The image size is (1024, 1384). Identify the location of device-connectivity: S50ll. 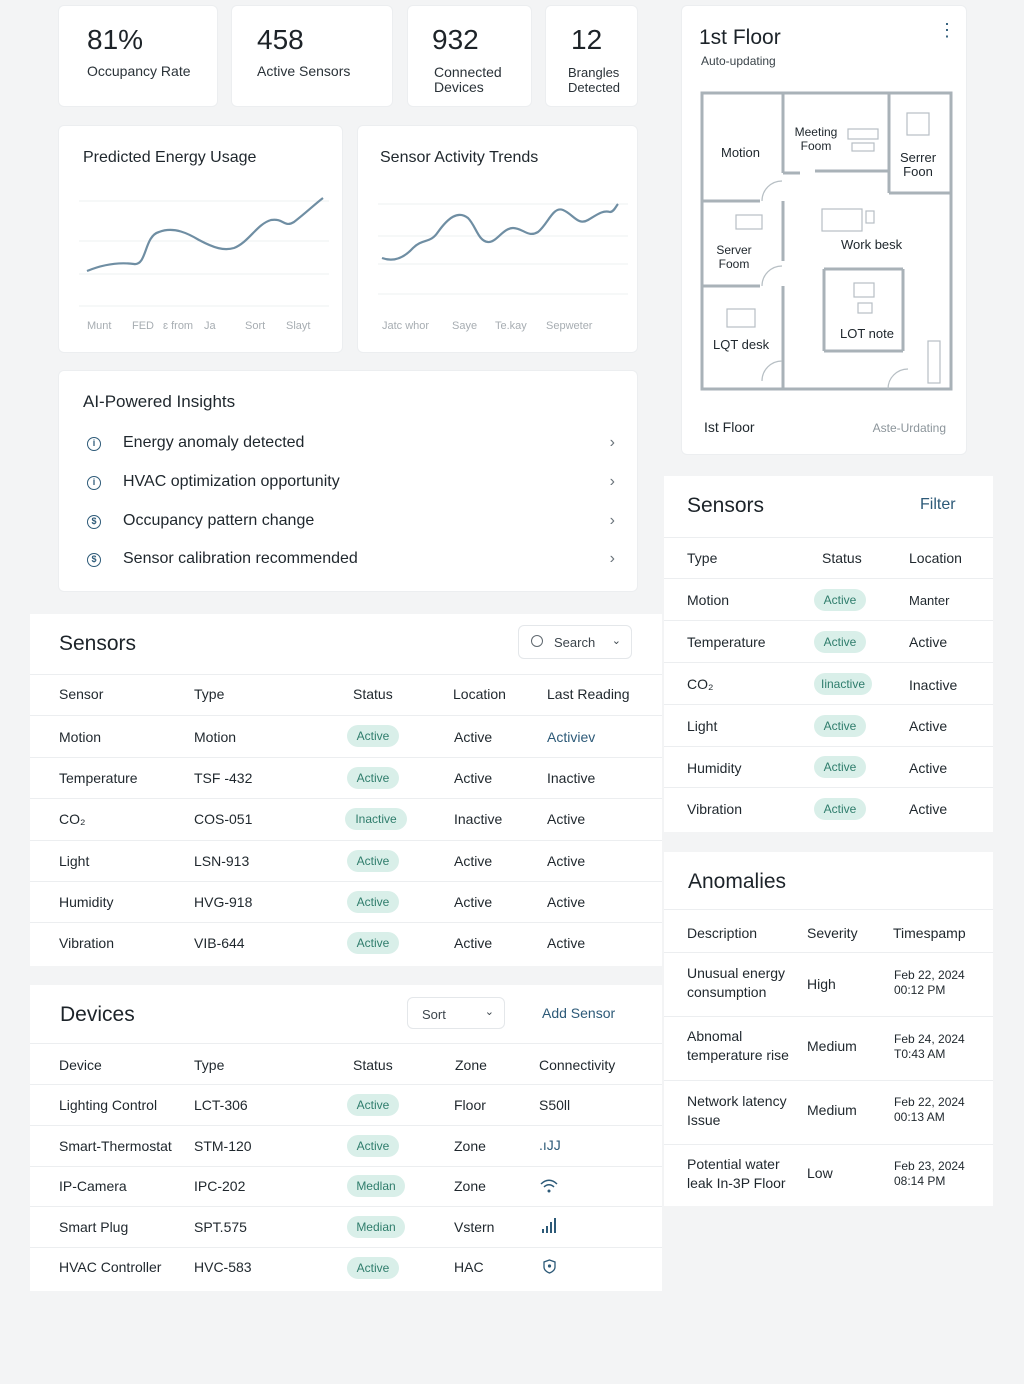
(555, 1105).